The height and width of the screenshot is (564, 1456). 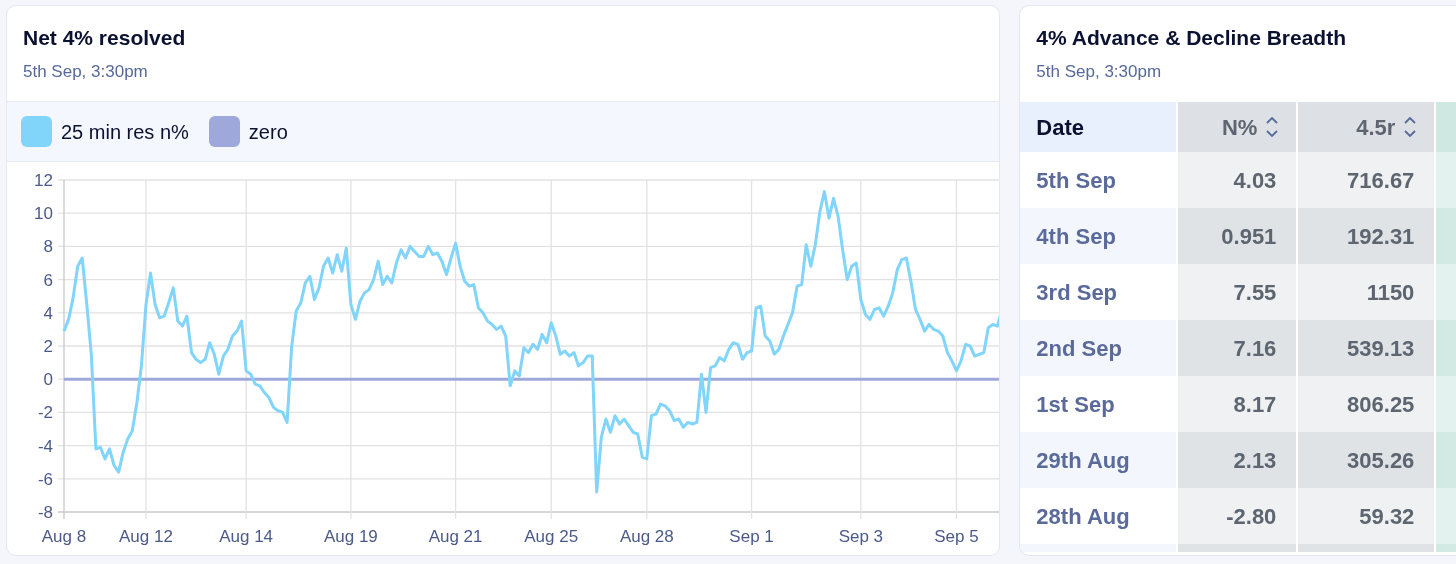 What do you see at coordinates (45, 446) in the screenshot?
I see `axis-label: -4` at bounding box center [45, 446].